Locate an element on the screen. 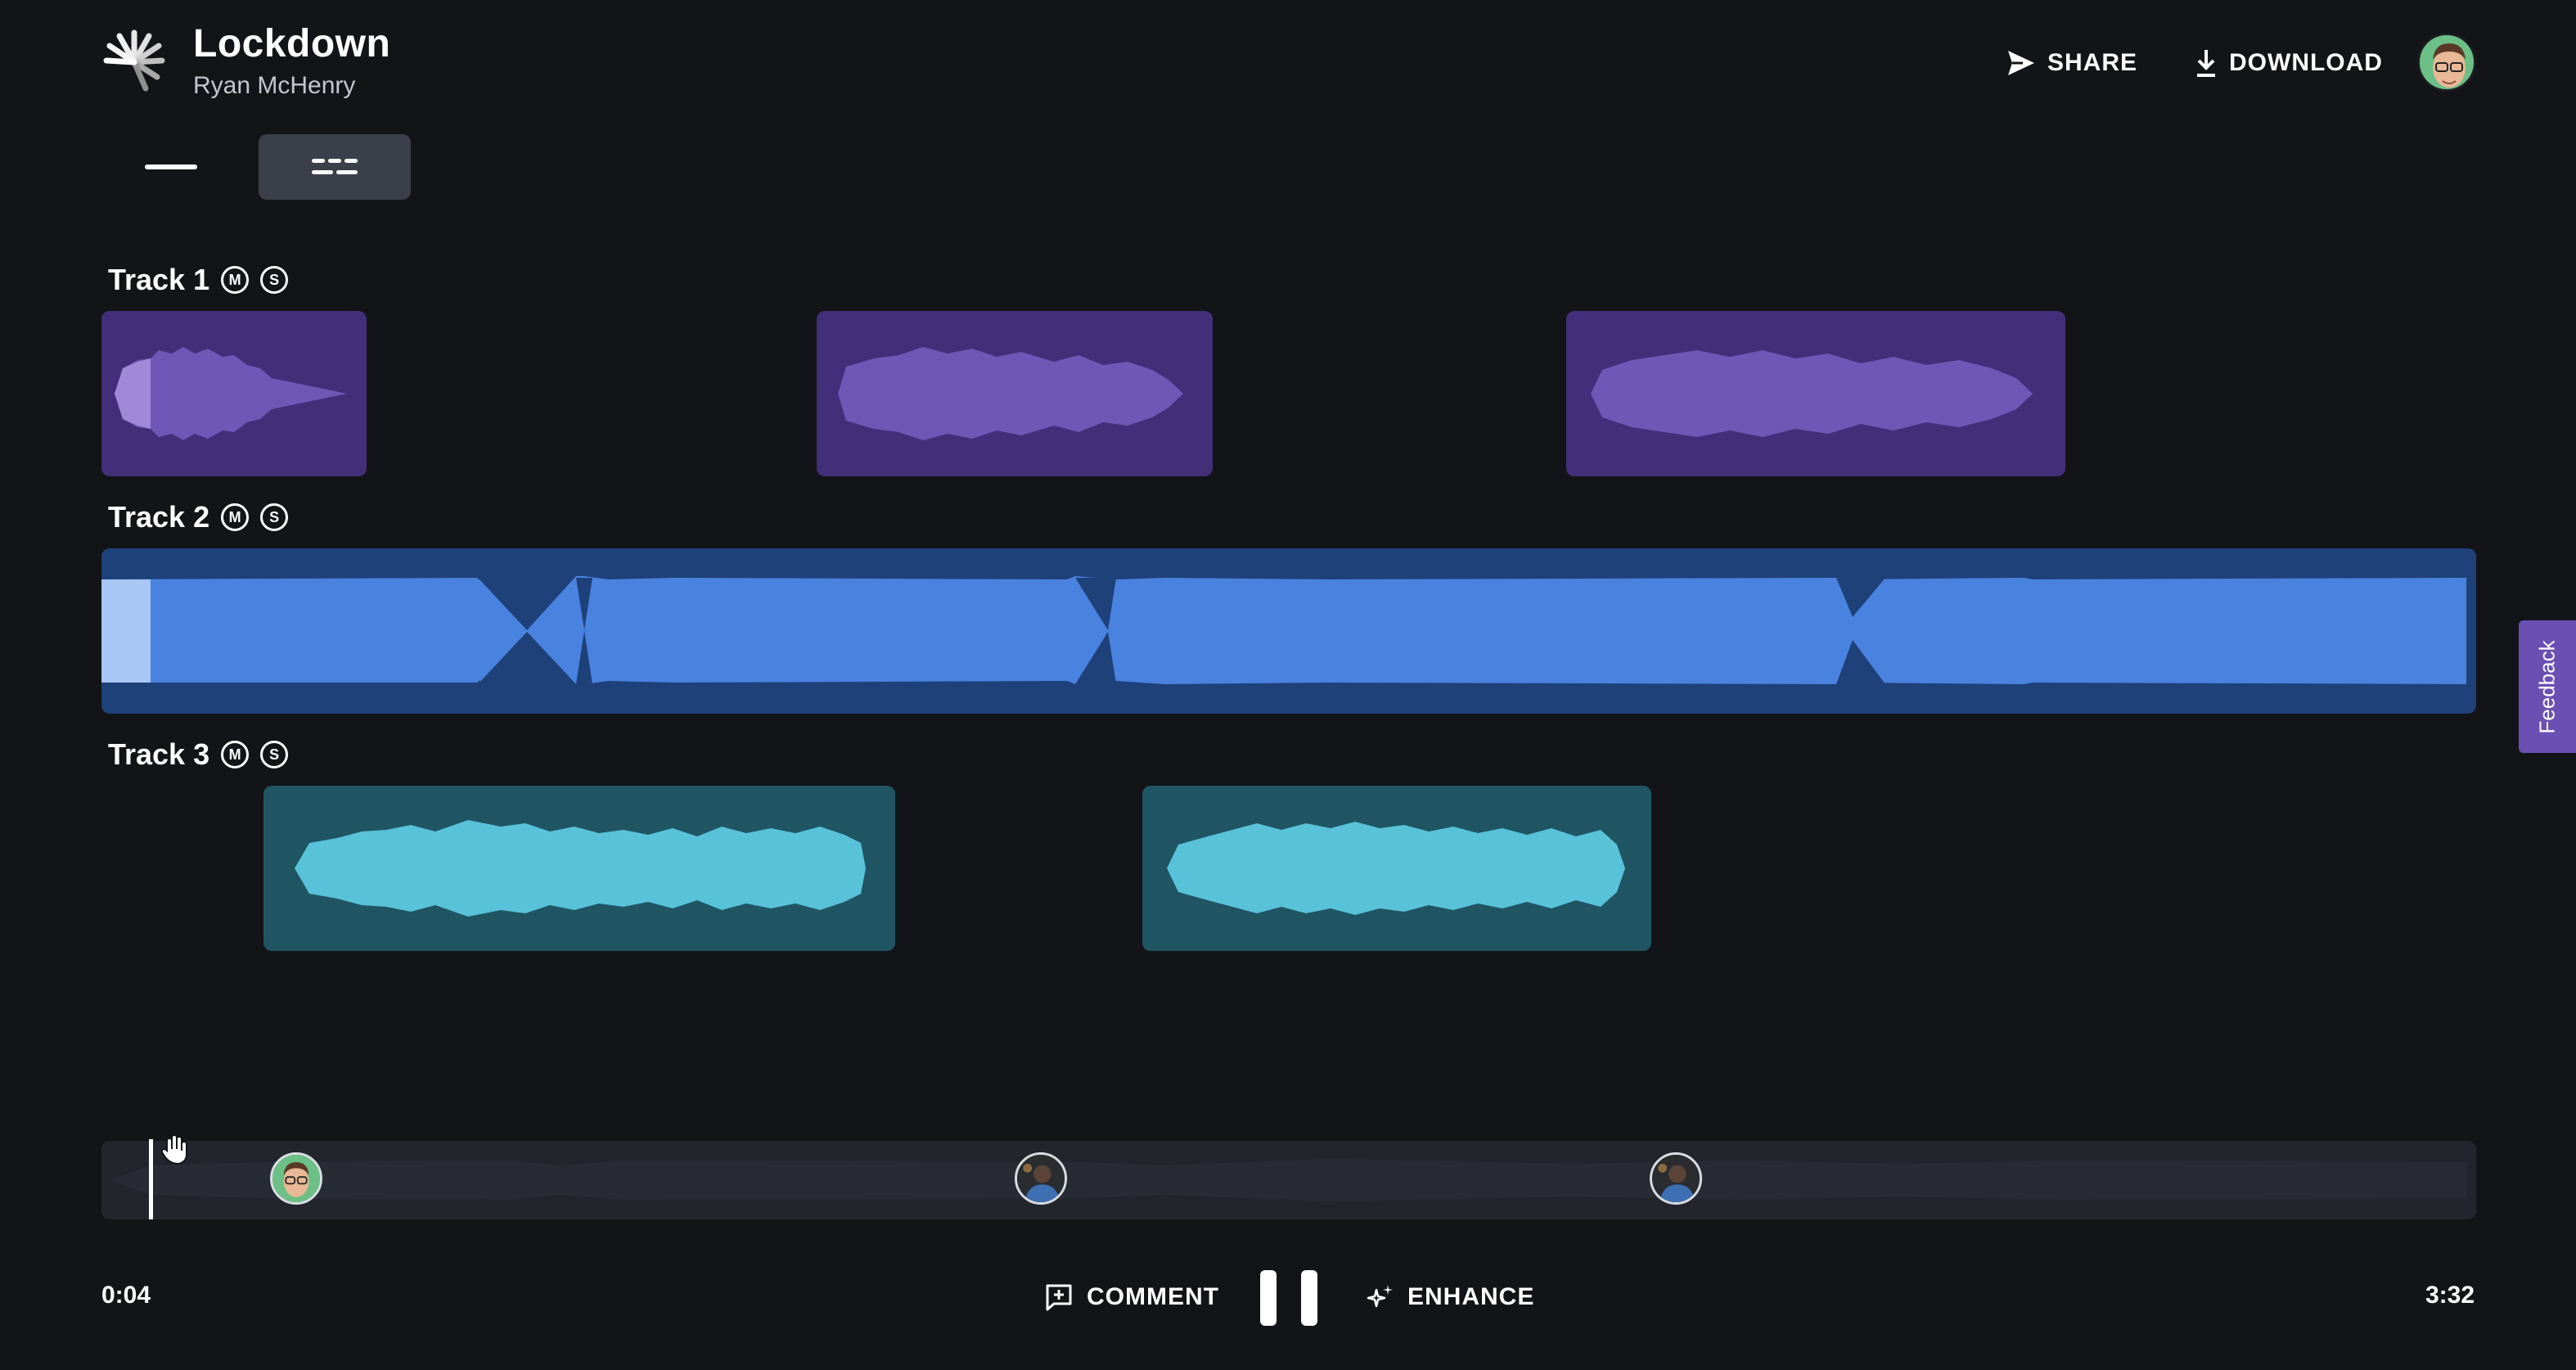  download-icon is located at coordinates (2206, 63).